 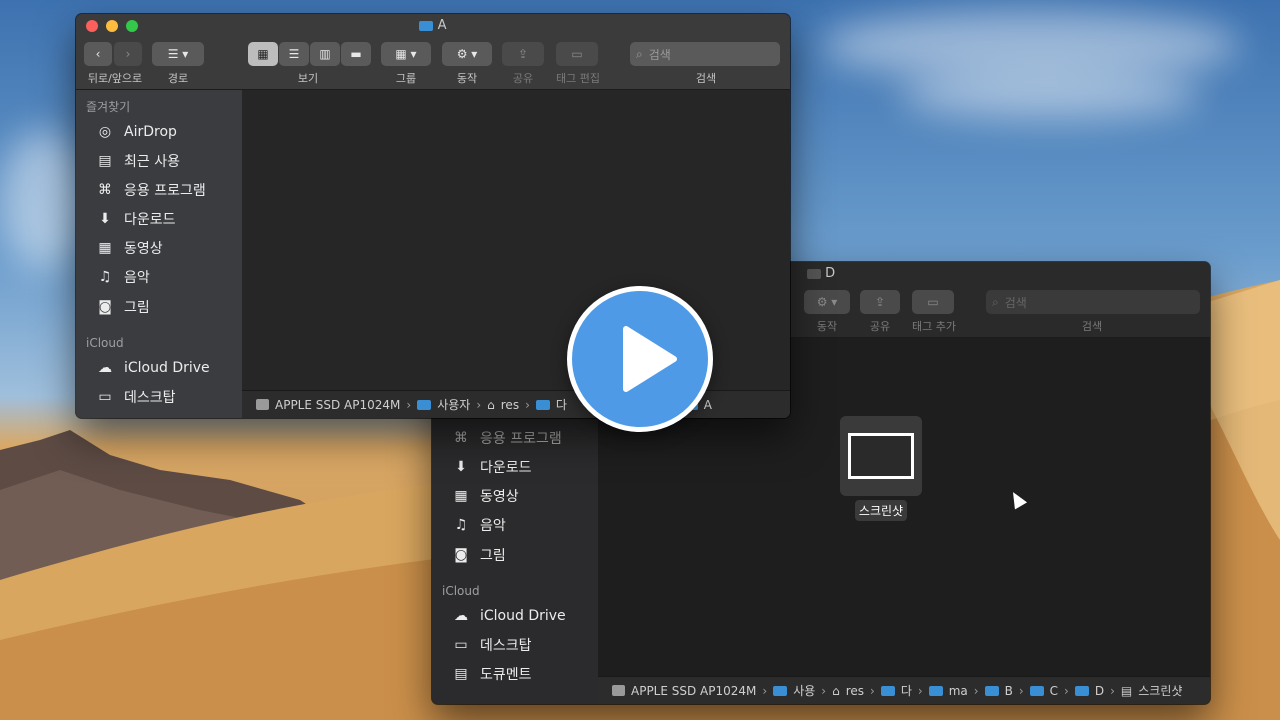 What do you see at coordinates (881, 456) in the screenshot?
I see `screenshot-thumbnail` at bounding box center [881, 456].